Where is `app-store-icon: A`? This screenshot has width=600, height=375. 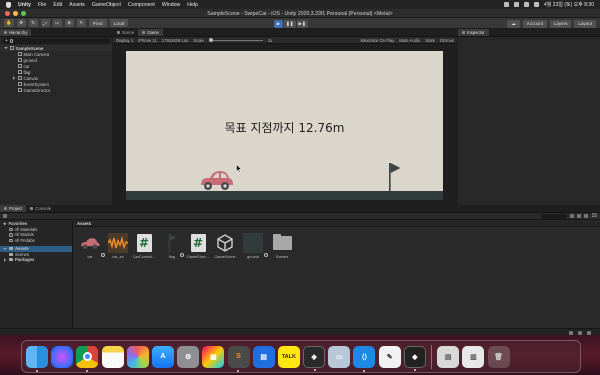
app-store-icon: A is located at coordinates (162, 356).